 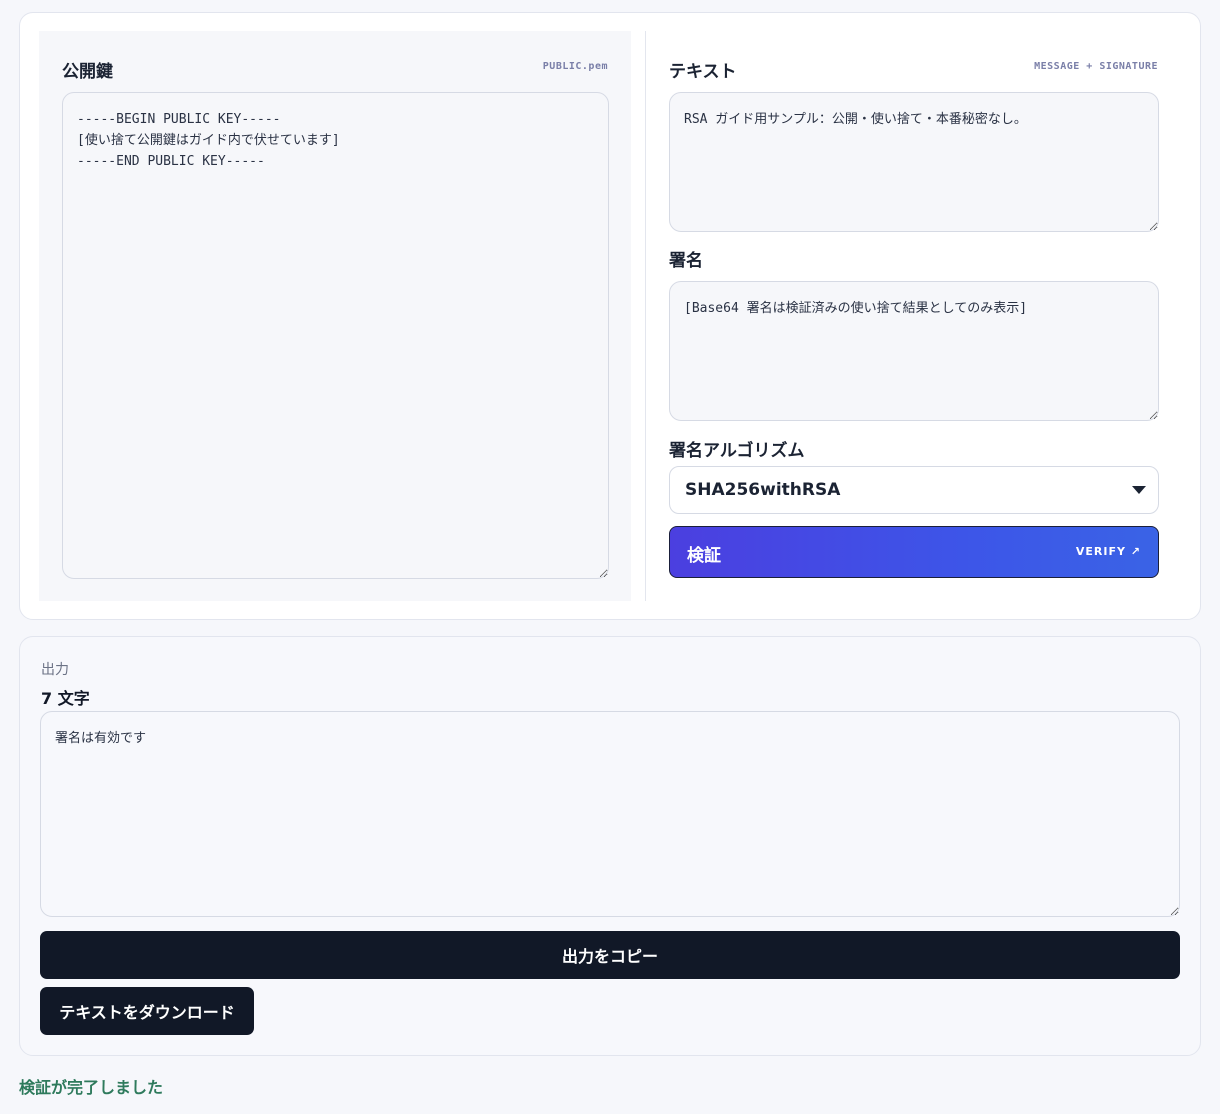 I want to click on message-tag: MESSAGE + SIGNATURE, so click(x=1096, y=66).